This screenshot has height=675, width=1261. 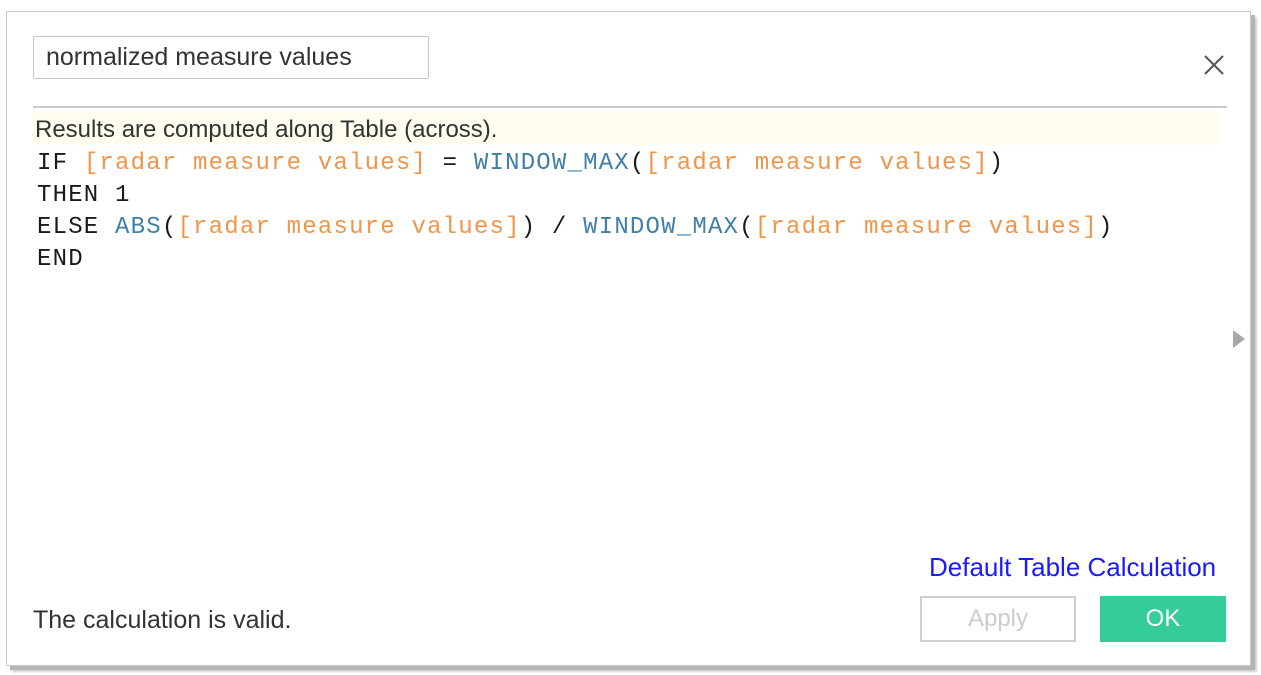 What do you see at coordinates (231, 57) in the screenshot?
I see `calculation-name-input` at bounding box center [231, 57].